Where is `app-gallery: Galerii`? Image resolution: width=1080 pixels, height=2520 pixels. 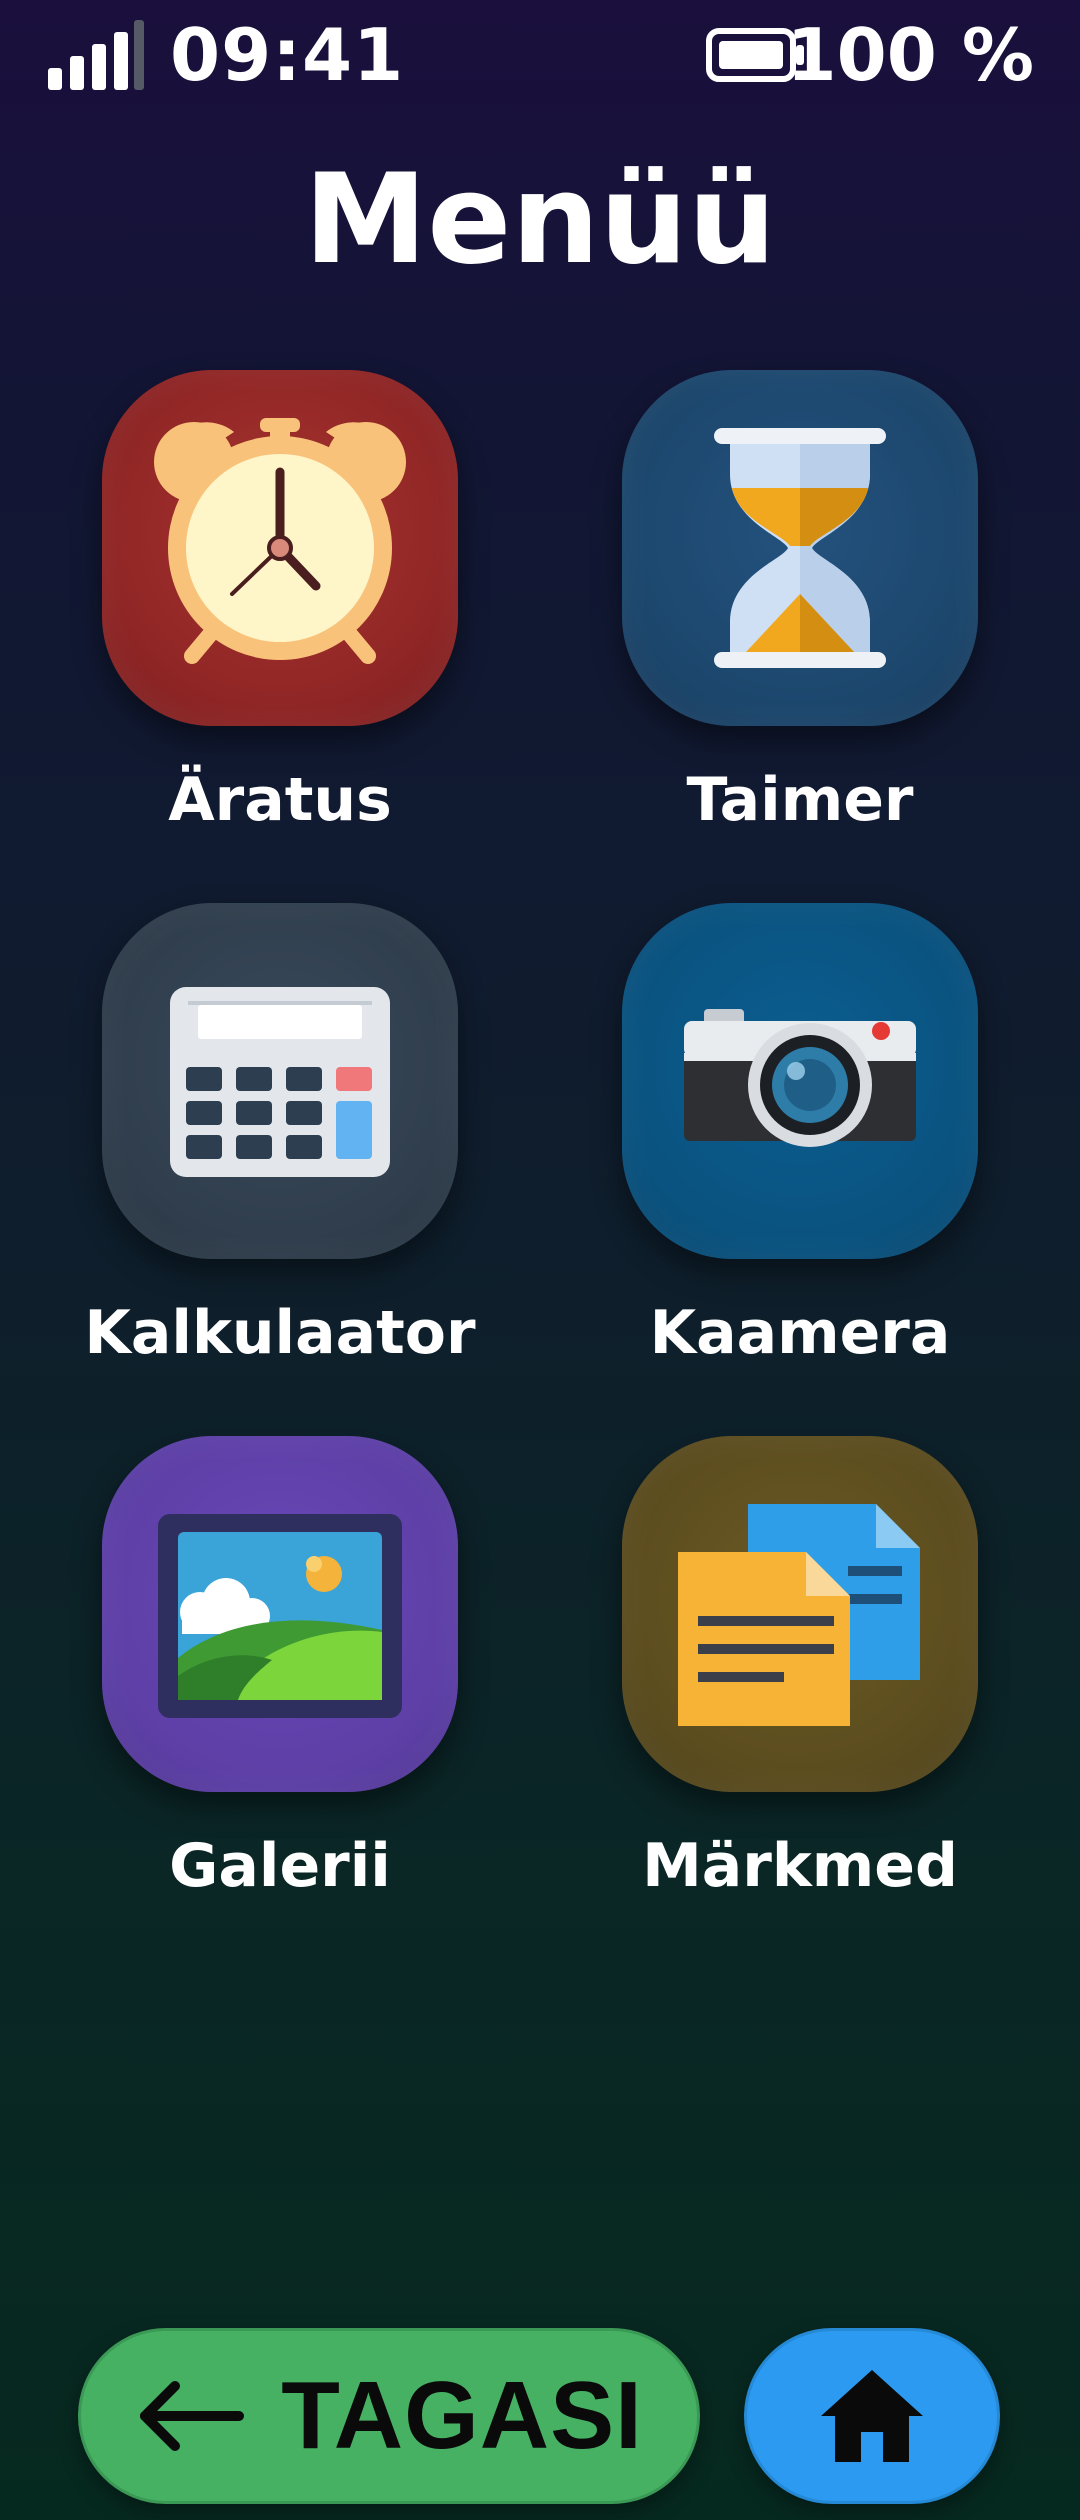
app-gallery: Galerii is located at coordinates (280, 1686).